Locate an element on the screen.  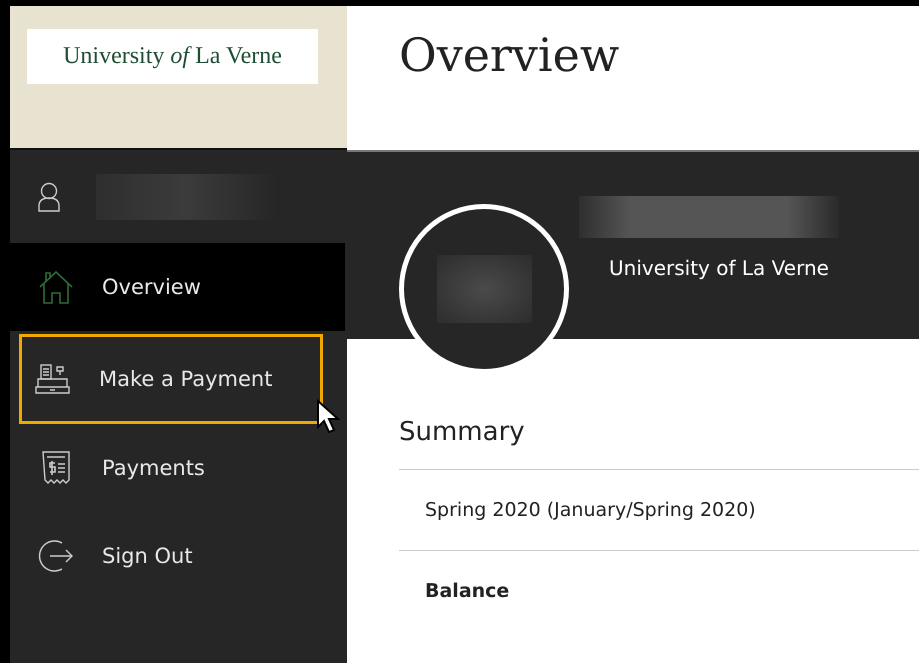
cash-register-icon is located at coordinates (53, 379).